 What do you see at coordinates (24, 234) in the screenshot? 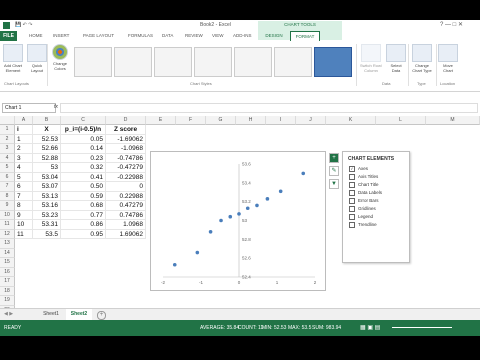
I see `table-cell: 11` at bounding box center [24, 234].